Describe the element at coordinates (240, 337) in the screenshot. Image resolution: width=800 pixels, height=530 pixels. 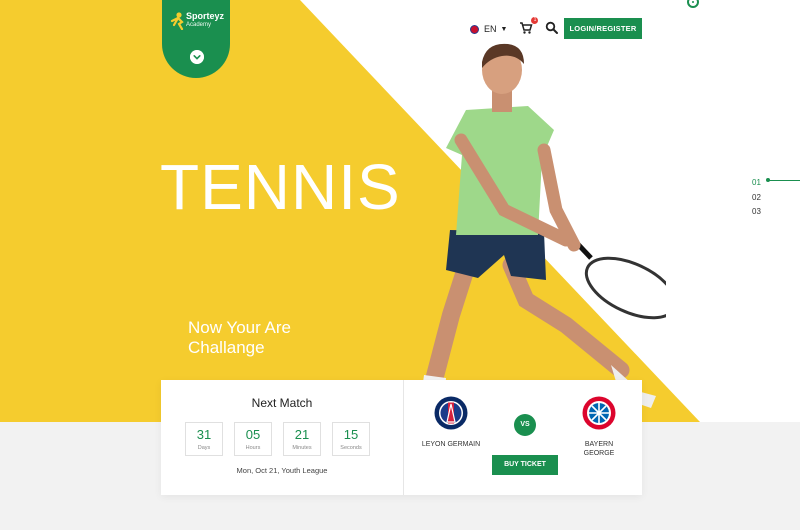
I see `hero-subtitle: Now Your Are Challange` at that location.